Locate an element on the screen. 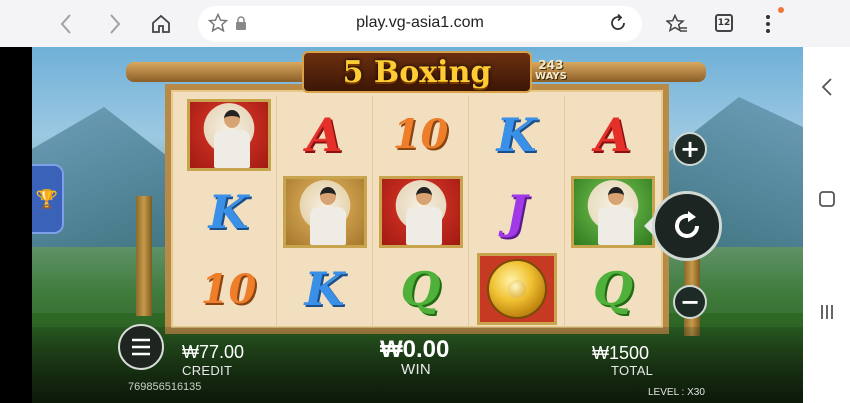  win-value: ₩0.00 is located at coordinates (415, 349).